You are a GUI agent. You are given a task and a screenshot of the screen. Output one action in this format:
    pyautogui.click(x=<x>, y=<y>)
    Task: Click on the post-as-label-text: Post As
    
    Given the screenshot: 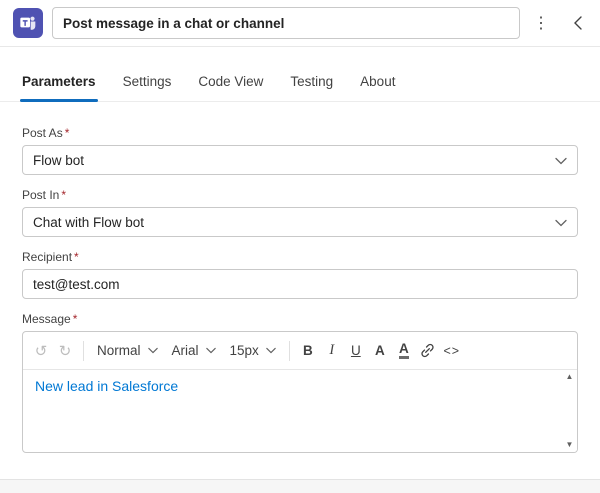 What is the action you would take?
    pyautogui.click(x=42, y=133)
    